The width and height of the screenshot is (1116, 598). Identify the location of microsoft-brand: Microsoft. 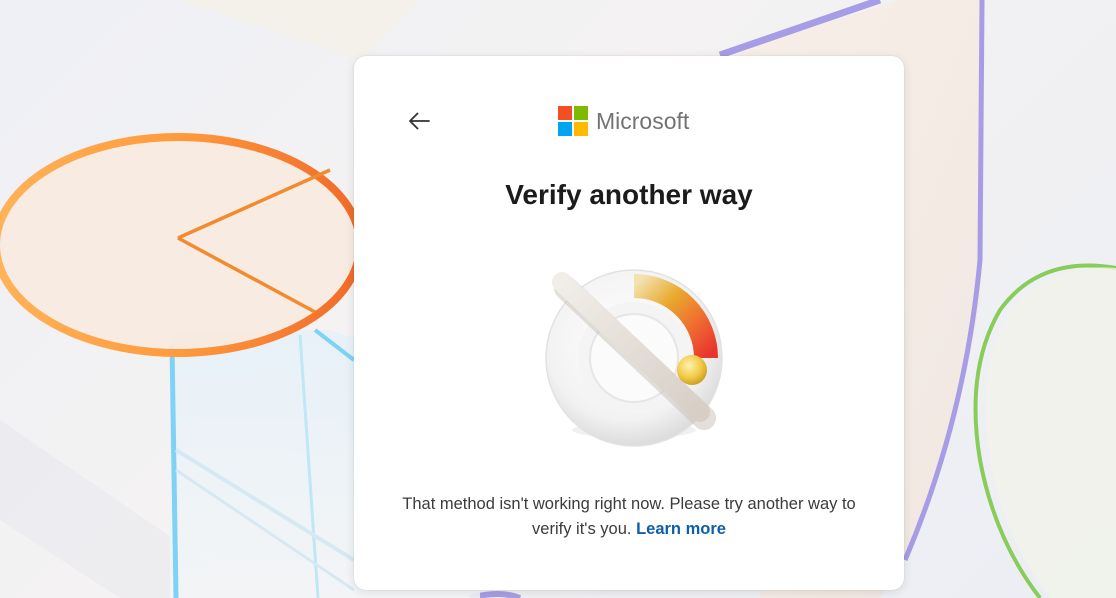
(623, 121).